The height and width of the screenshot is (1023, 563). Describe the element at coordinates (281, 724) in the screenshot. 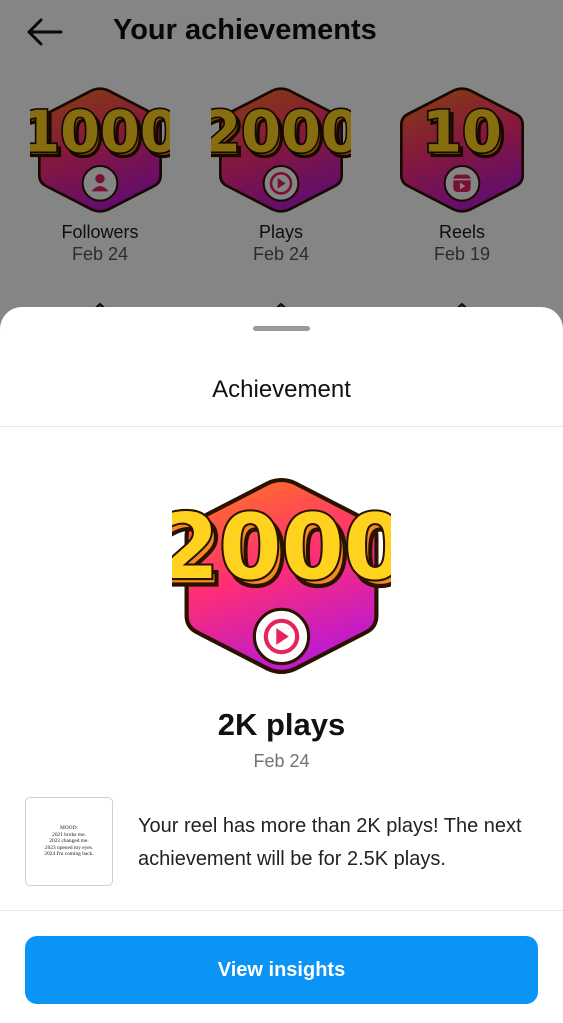

I see `achievement-name: 2K plays` at that location.